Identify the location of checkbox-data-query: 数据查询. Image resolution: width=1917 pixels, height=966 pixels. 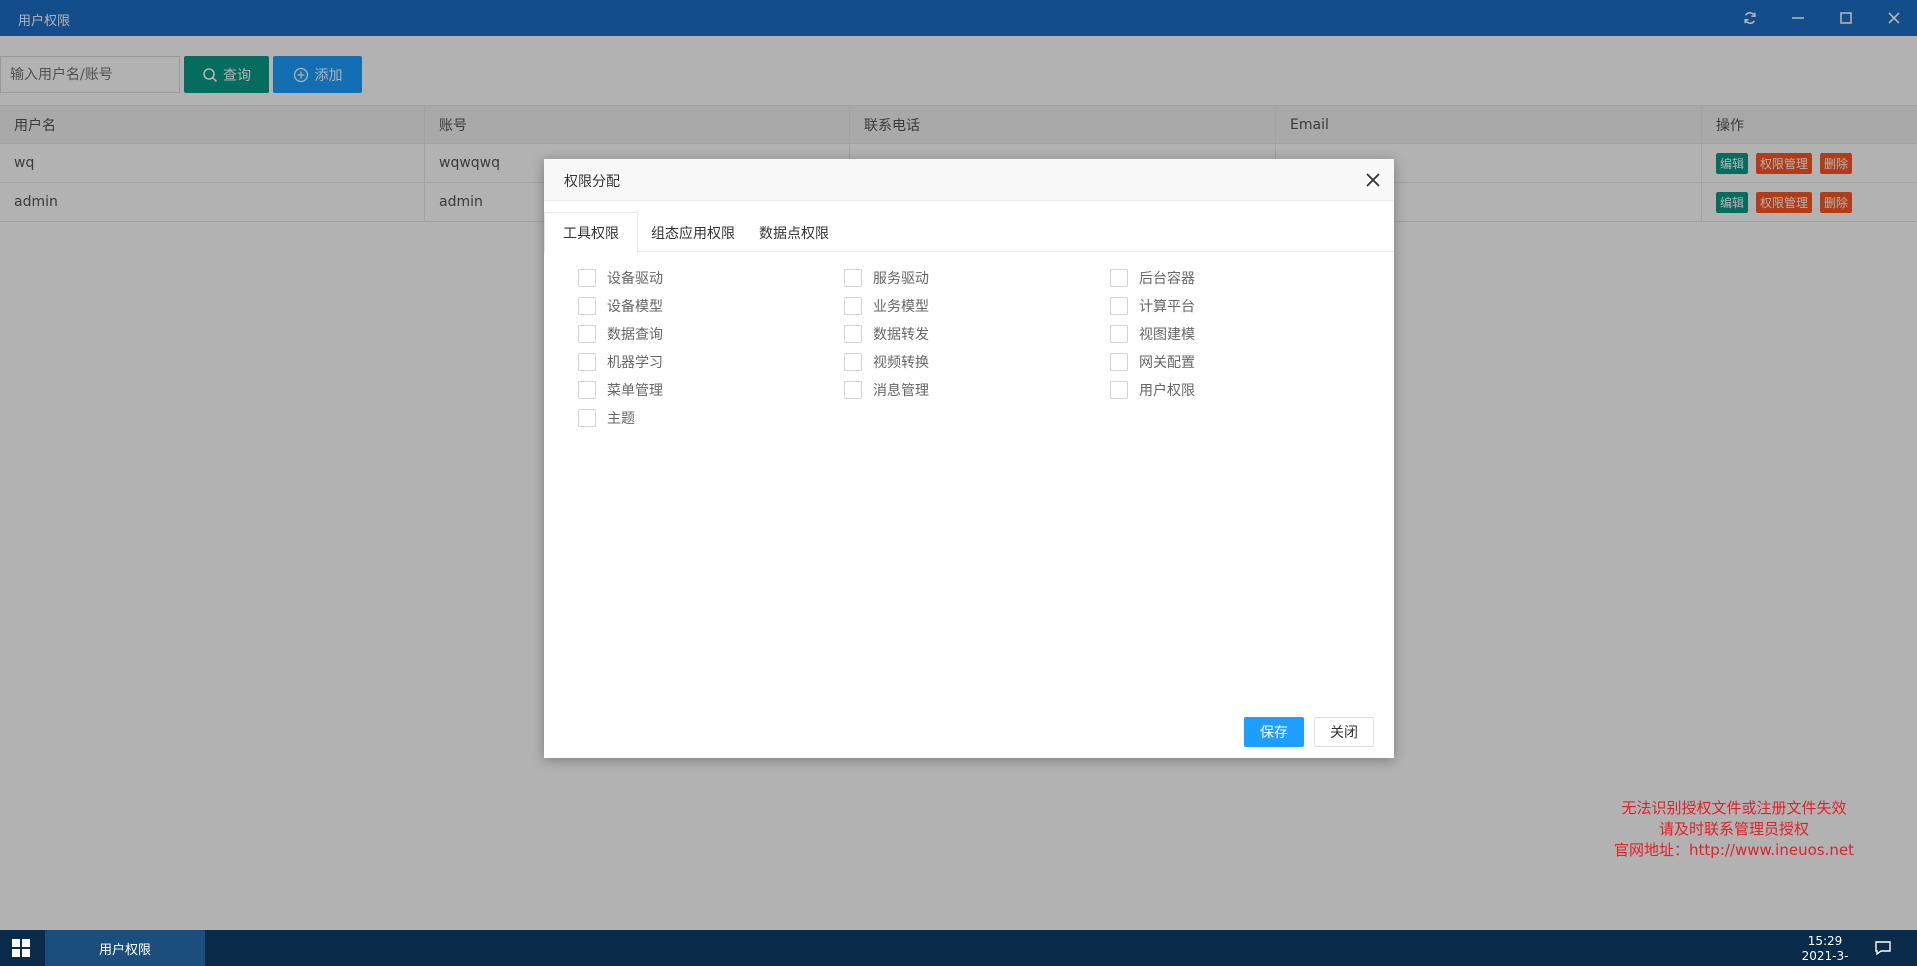
(620, 334).